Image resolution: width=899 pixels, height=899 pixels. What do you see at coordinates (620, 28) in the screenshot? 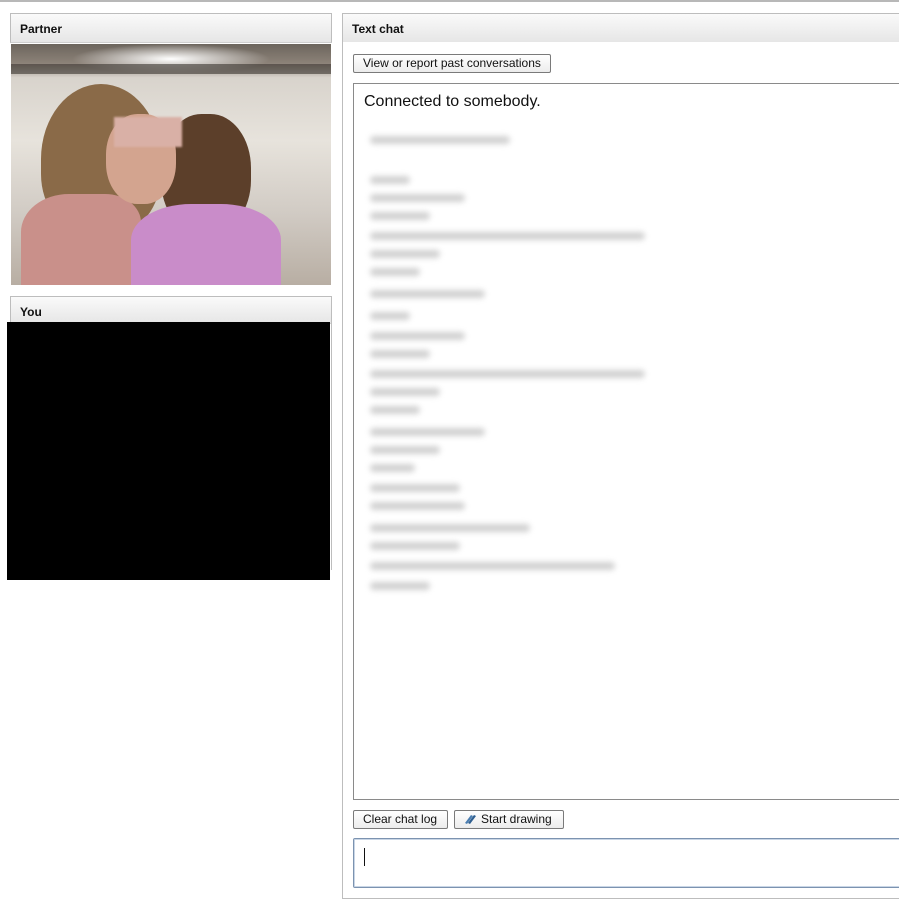
I see `text-chat-panel-title: Text chat` at bounding box center [620, 28].